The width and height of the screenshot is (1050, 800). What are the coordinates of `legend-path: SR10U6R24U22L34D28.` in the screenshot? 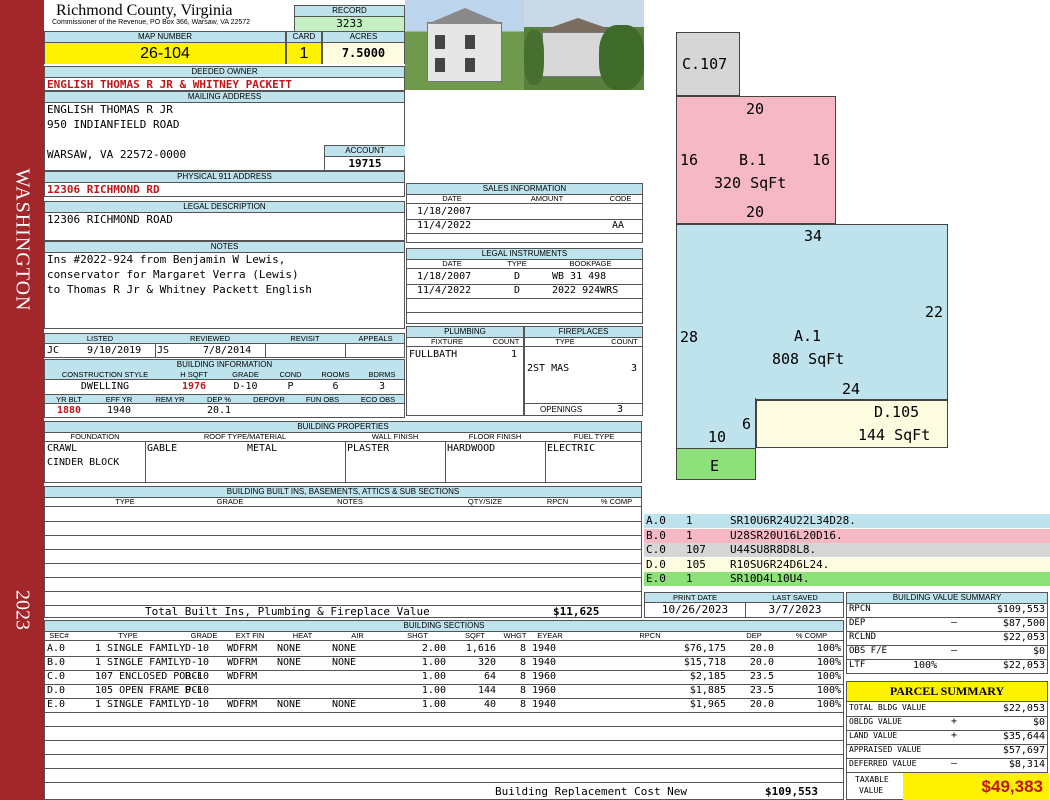 It's located at (793, 520).